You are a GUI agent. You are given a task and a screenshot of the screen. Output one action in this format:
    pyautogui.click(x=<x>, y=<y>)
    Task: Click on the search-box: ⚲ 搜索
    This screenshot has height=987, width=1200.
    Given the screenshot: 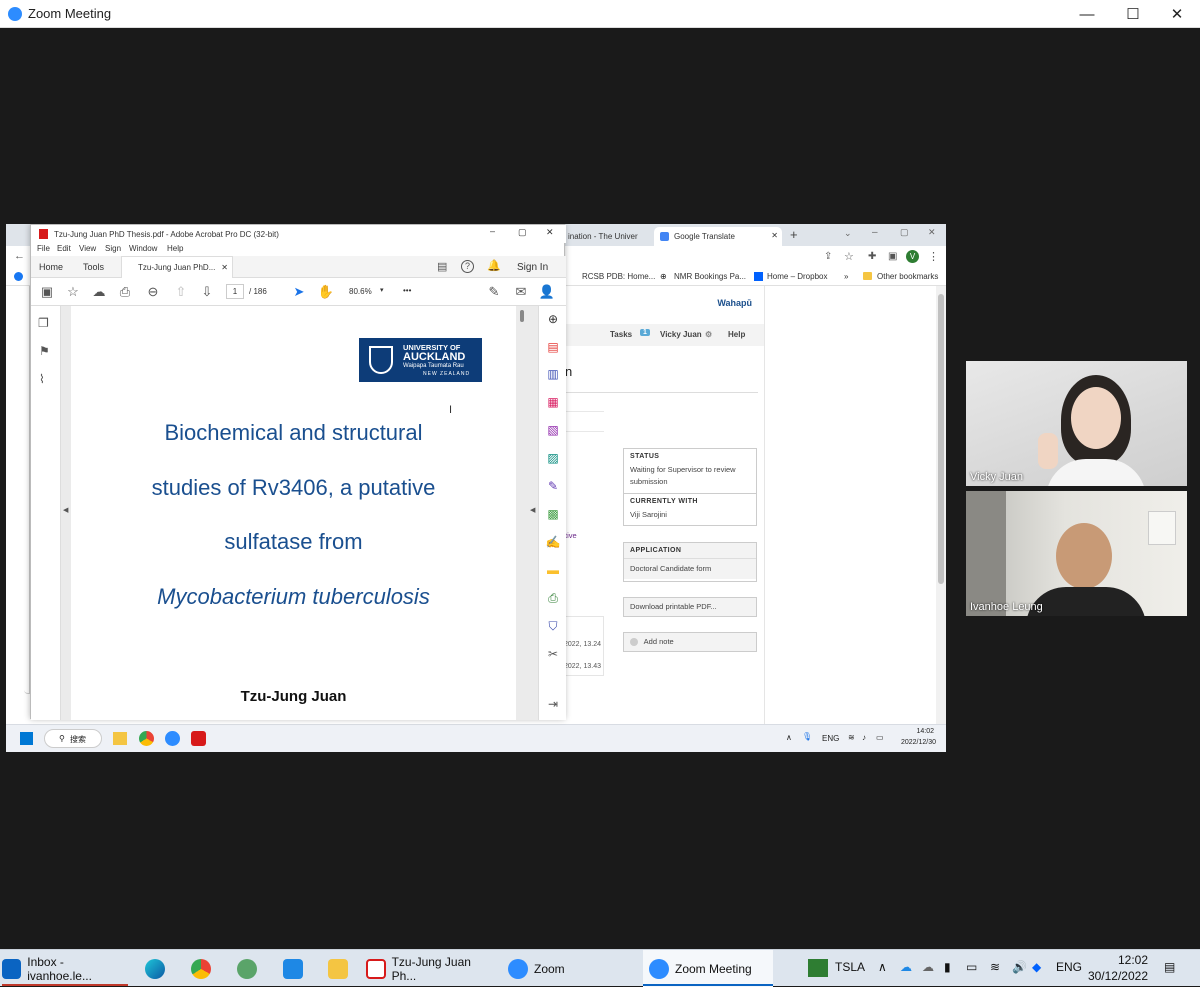 What is the action you would take?
    pyautogui.click(x=73, y=738)
    